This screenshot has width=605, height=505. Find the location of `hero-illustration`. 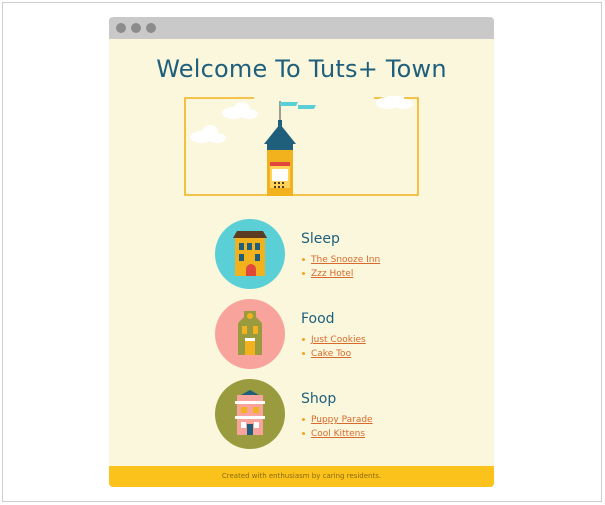

hero-illustration is located at coordinates (301, 143).